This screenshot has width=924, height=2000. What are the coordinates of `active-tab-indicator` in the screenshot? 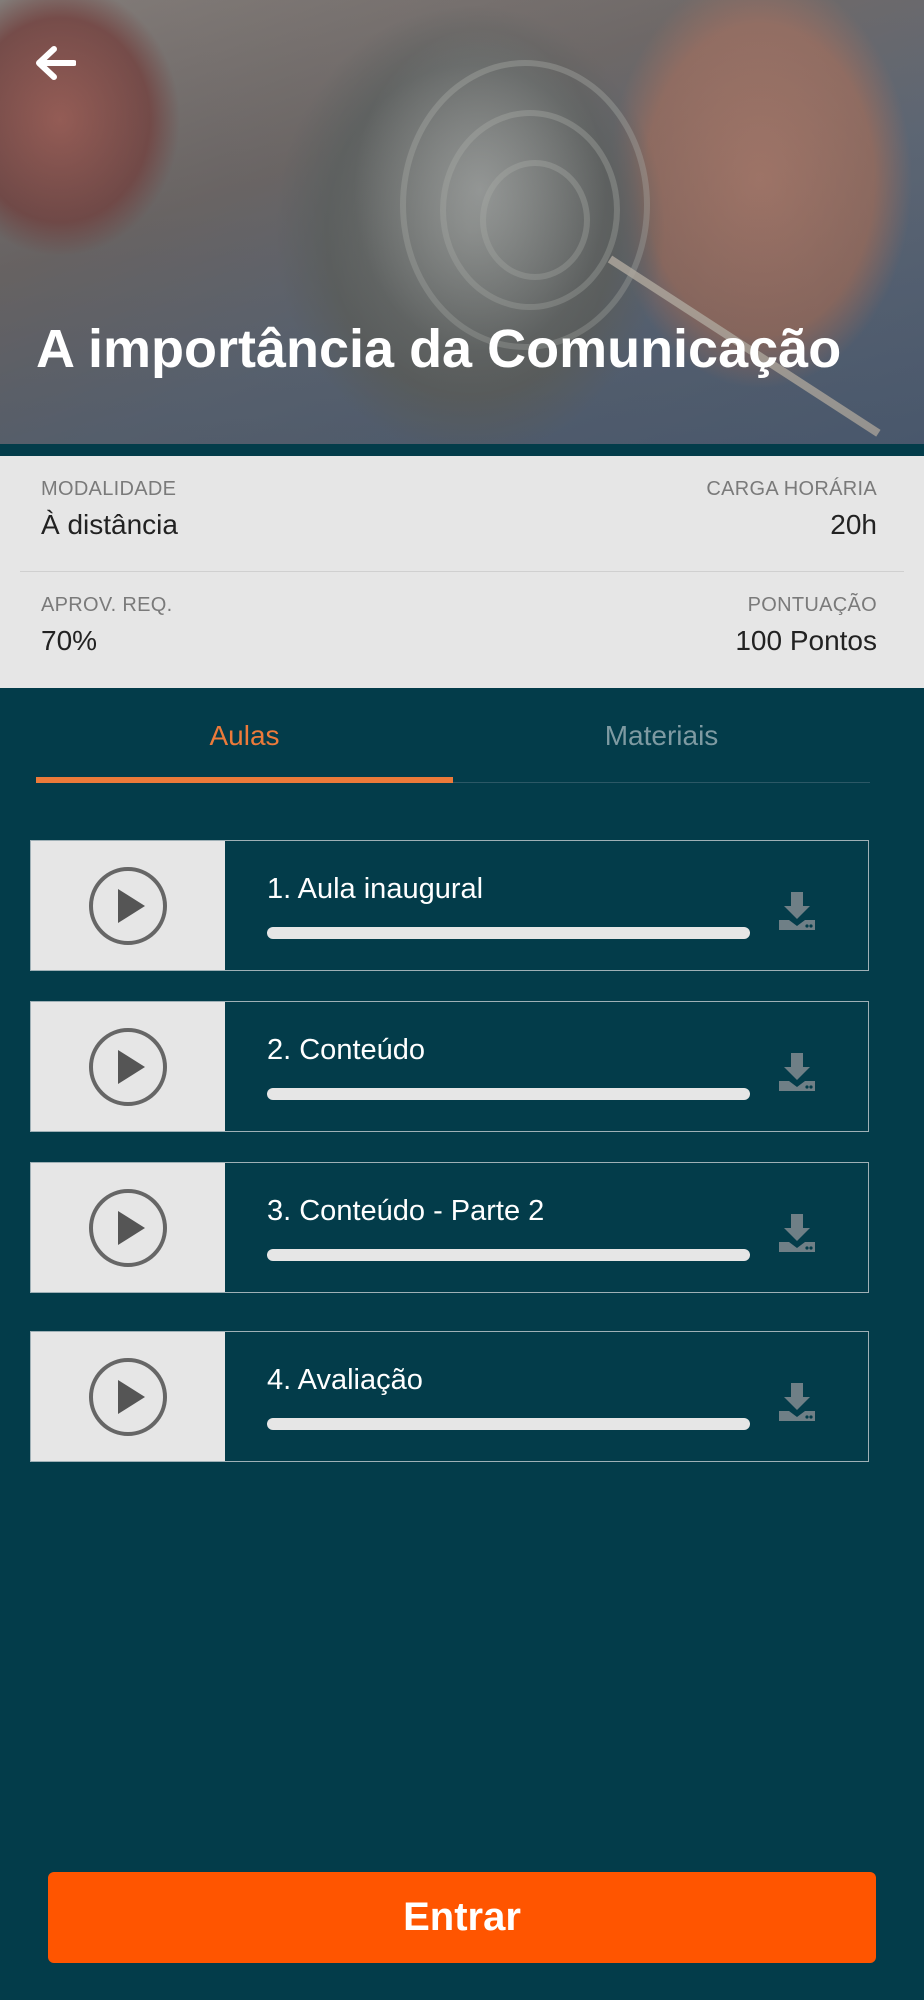 It's located at (244, 780).